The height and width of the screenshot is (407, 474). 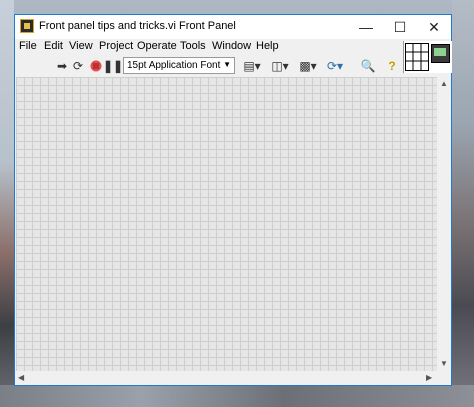 What do you see at coordinates (28, 46) in the screenshot?
I see `menu-file: File` at bounding box center [28, 46].